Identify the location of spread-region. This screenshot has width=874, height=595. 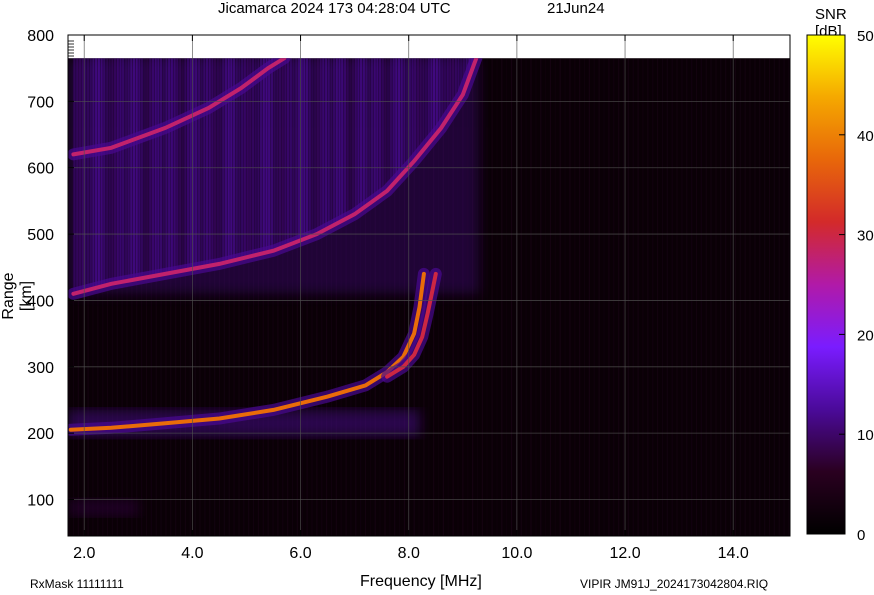
(103, 508).